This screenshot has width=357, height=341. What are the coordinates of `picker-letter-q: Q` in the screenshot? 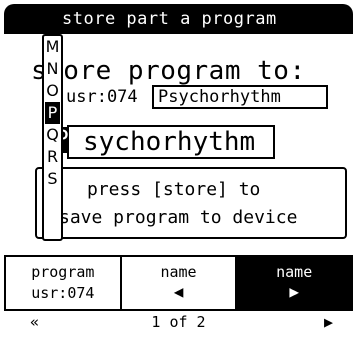 It's located at (52, 135).